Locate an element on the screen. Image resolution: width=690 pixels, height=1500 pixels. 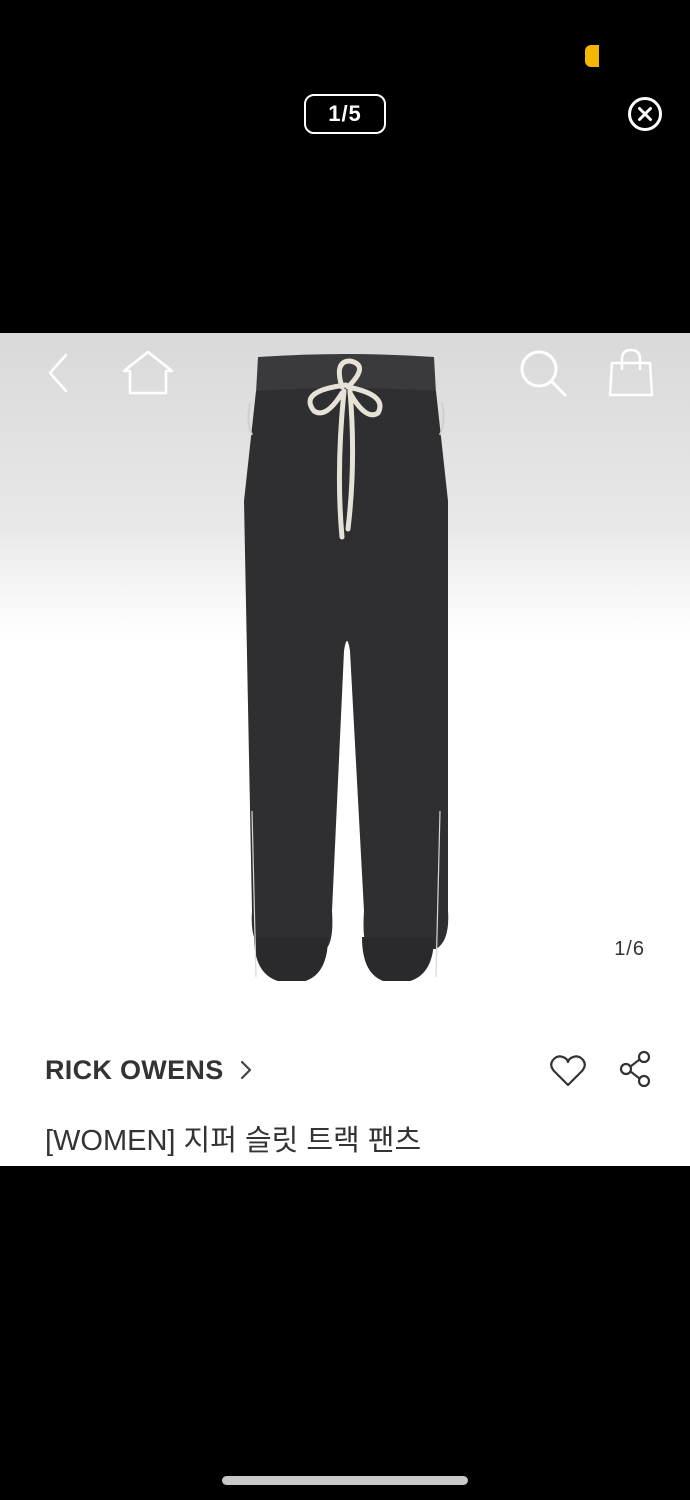
back-button is located at coordinates (60, 373).